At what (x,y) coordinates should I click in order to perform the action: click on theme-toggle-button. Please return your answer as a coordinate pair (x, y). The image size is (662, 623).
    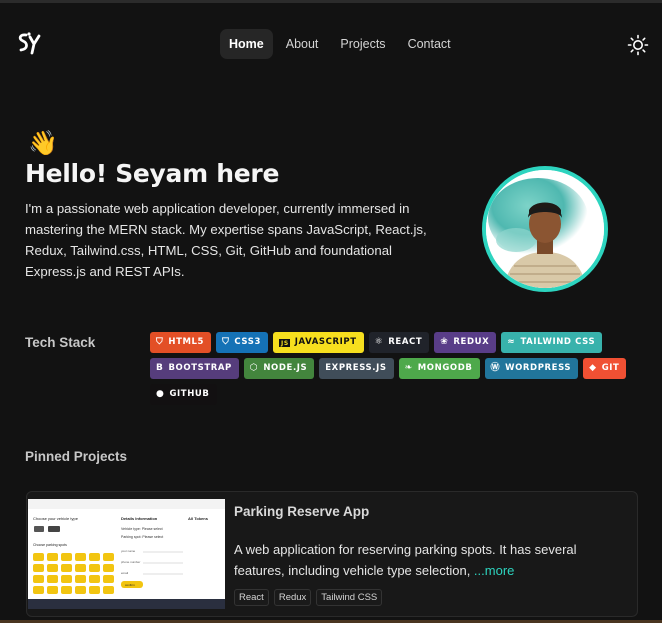
    Looking at the image, I should click on (638, 45).